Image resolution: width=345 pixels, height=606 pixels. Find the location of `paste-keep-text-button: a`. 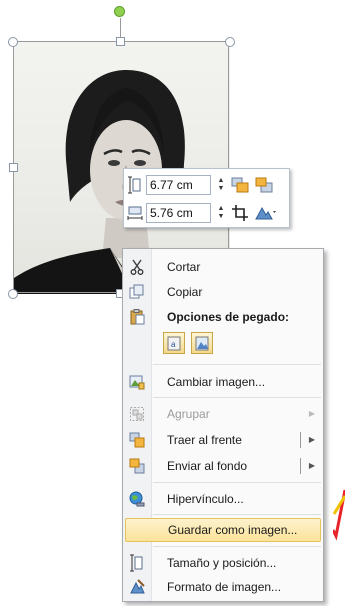

paste-keep-text-button: a is located at coordinates (174, 343).